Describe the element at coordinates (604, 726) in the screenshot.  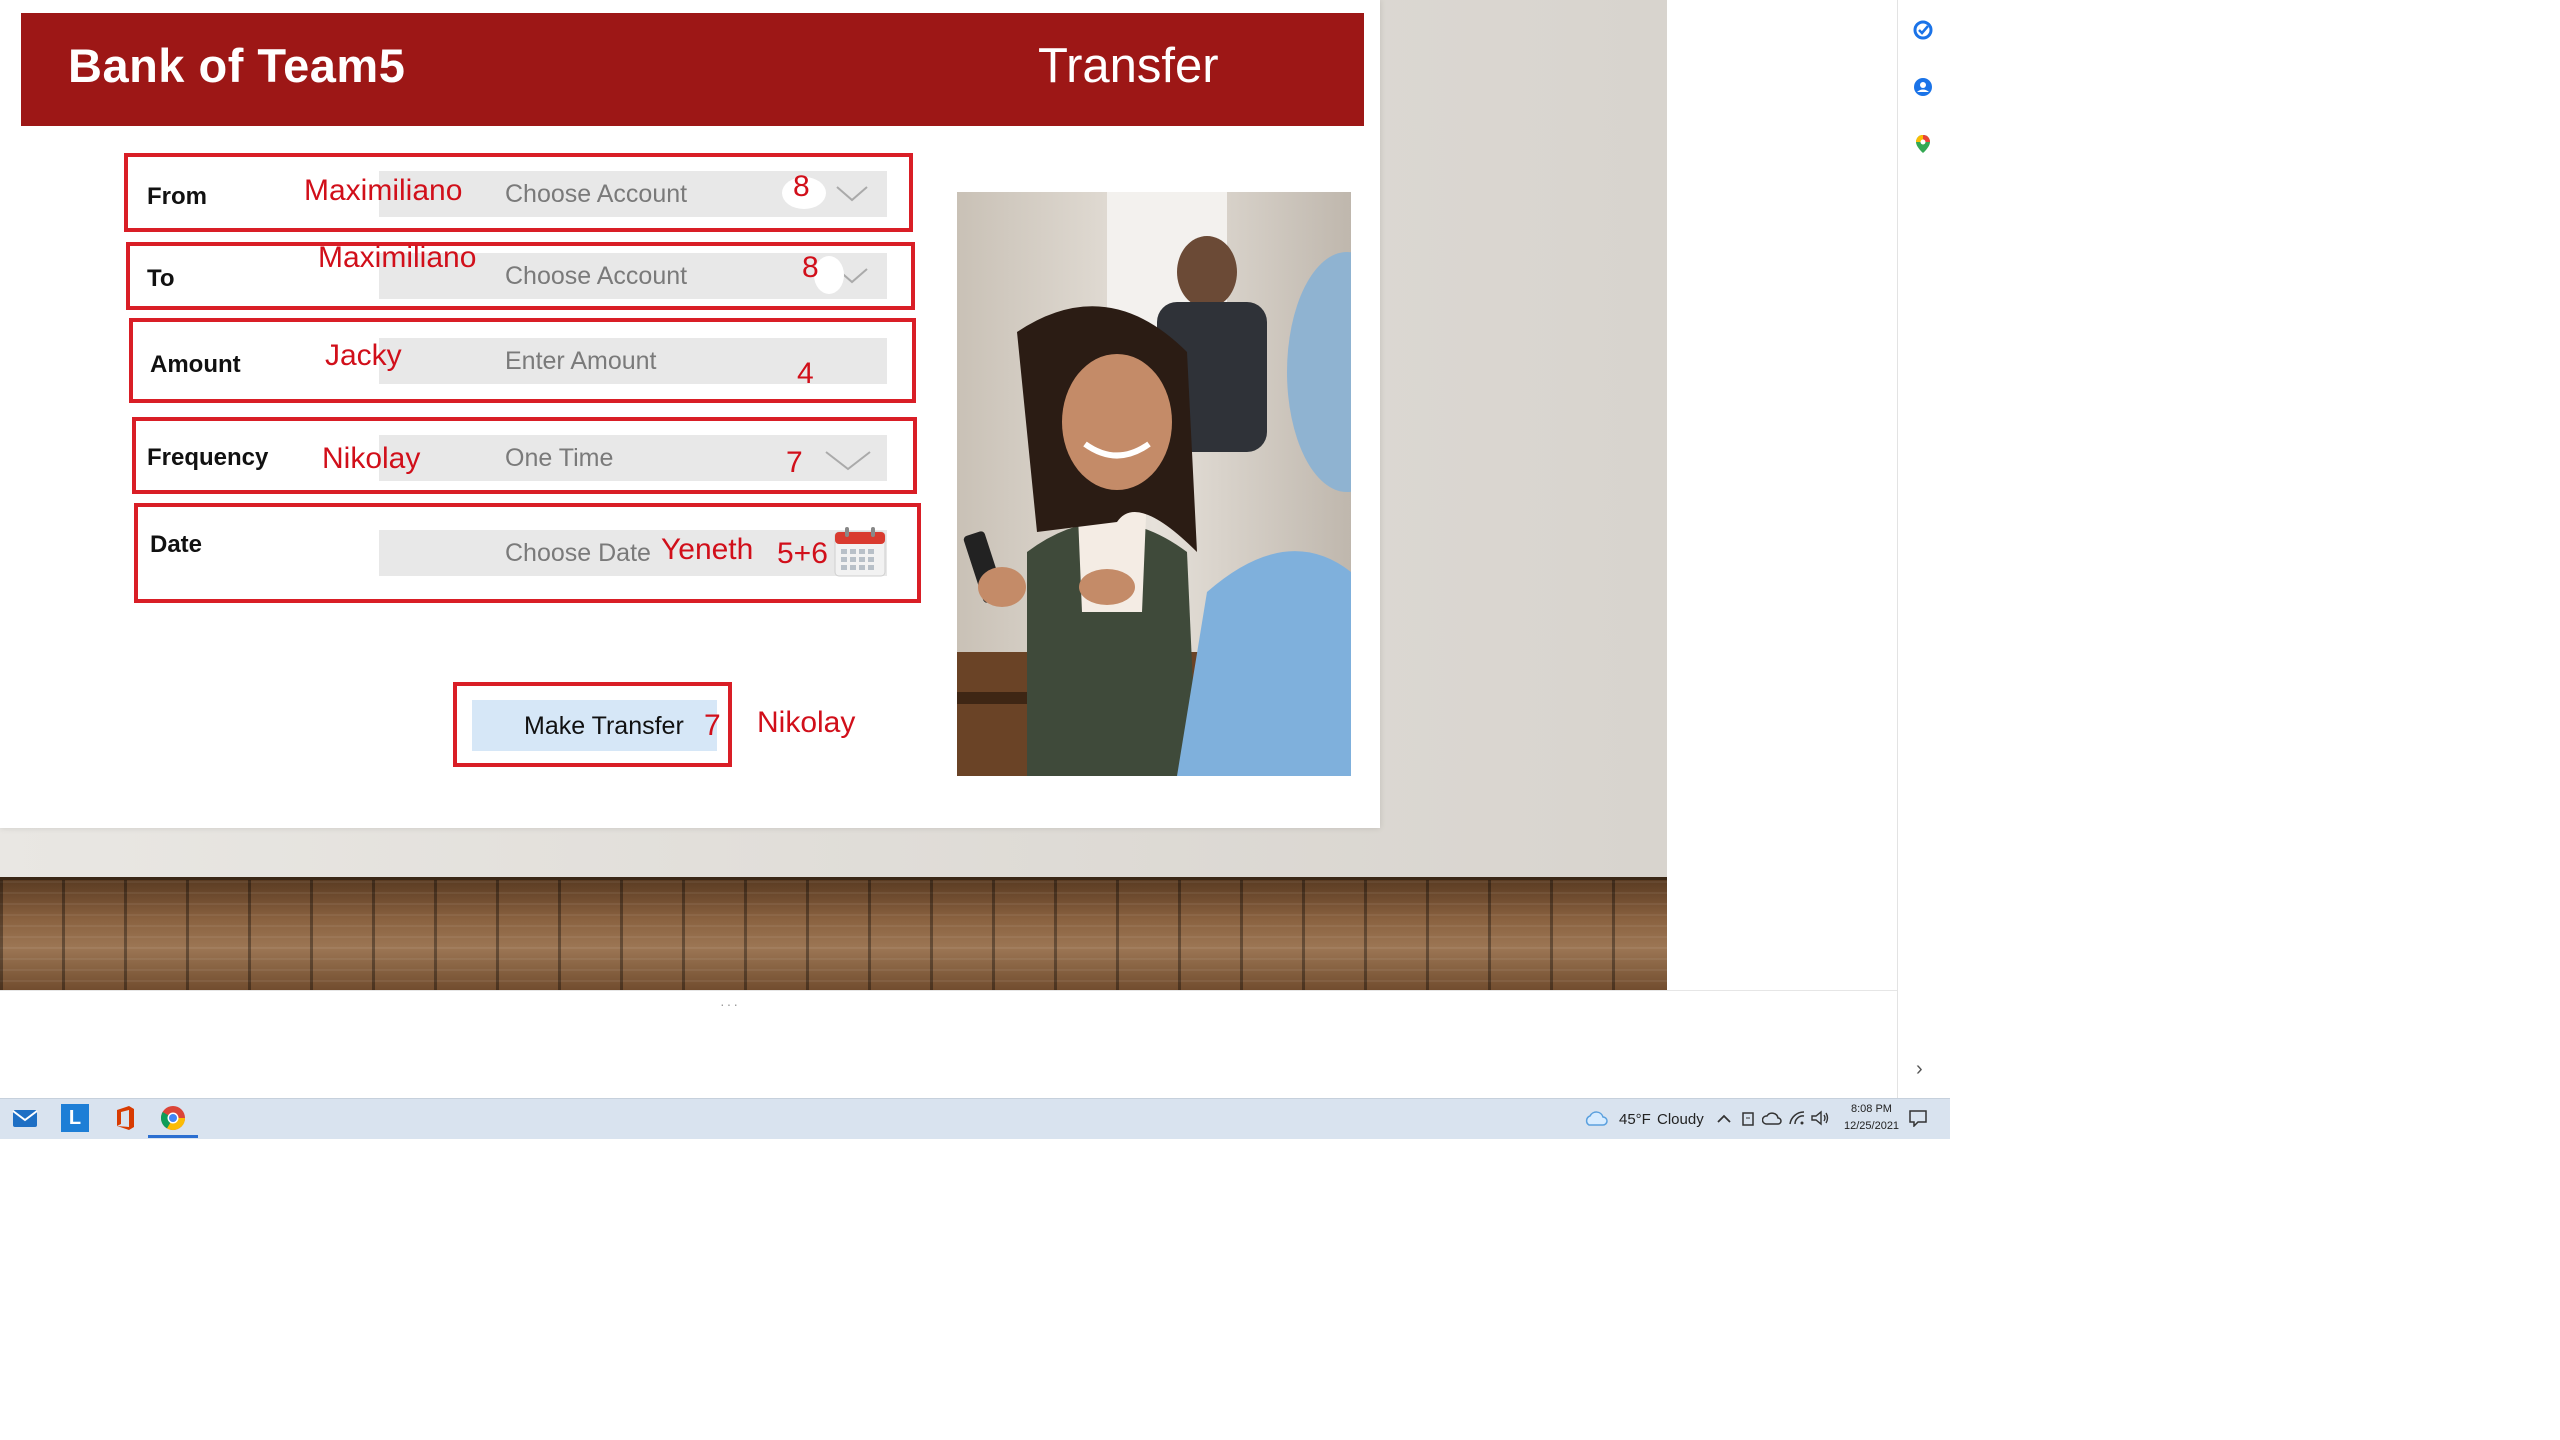
I see `make-transfer-label: Make Transfer` at that location.